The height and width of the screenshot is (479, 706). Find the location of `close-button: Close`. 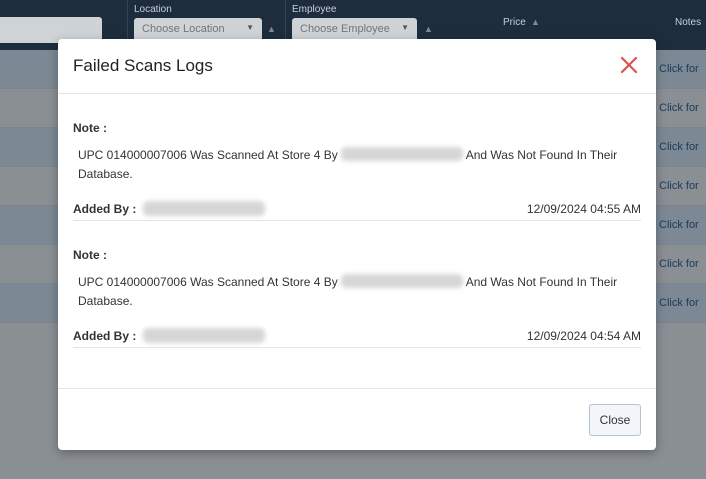

close-button: Close is located at coordinates (615, 420).